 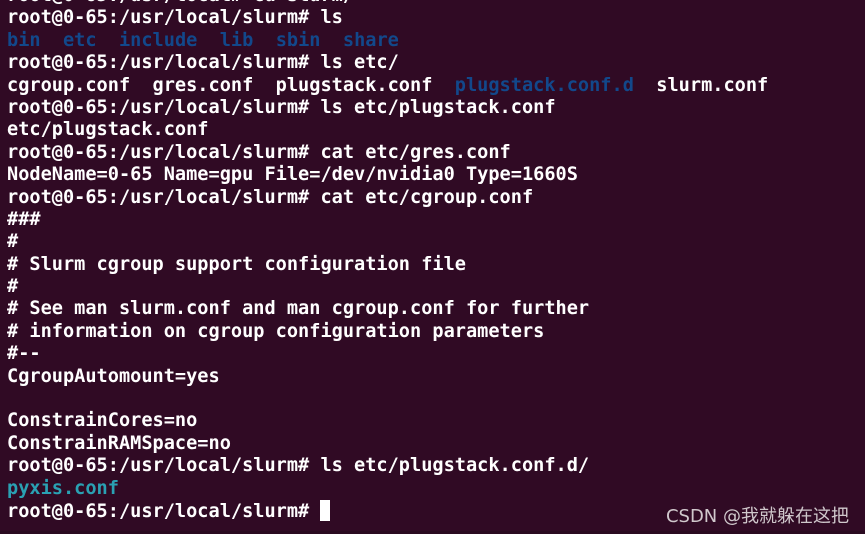 What do you see at coordinates (325, 510) in the screenshot?
I see `cursor` at bounding box center [325, 510].